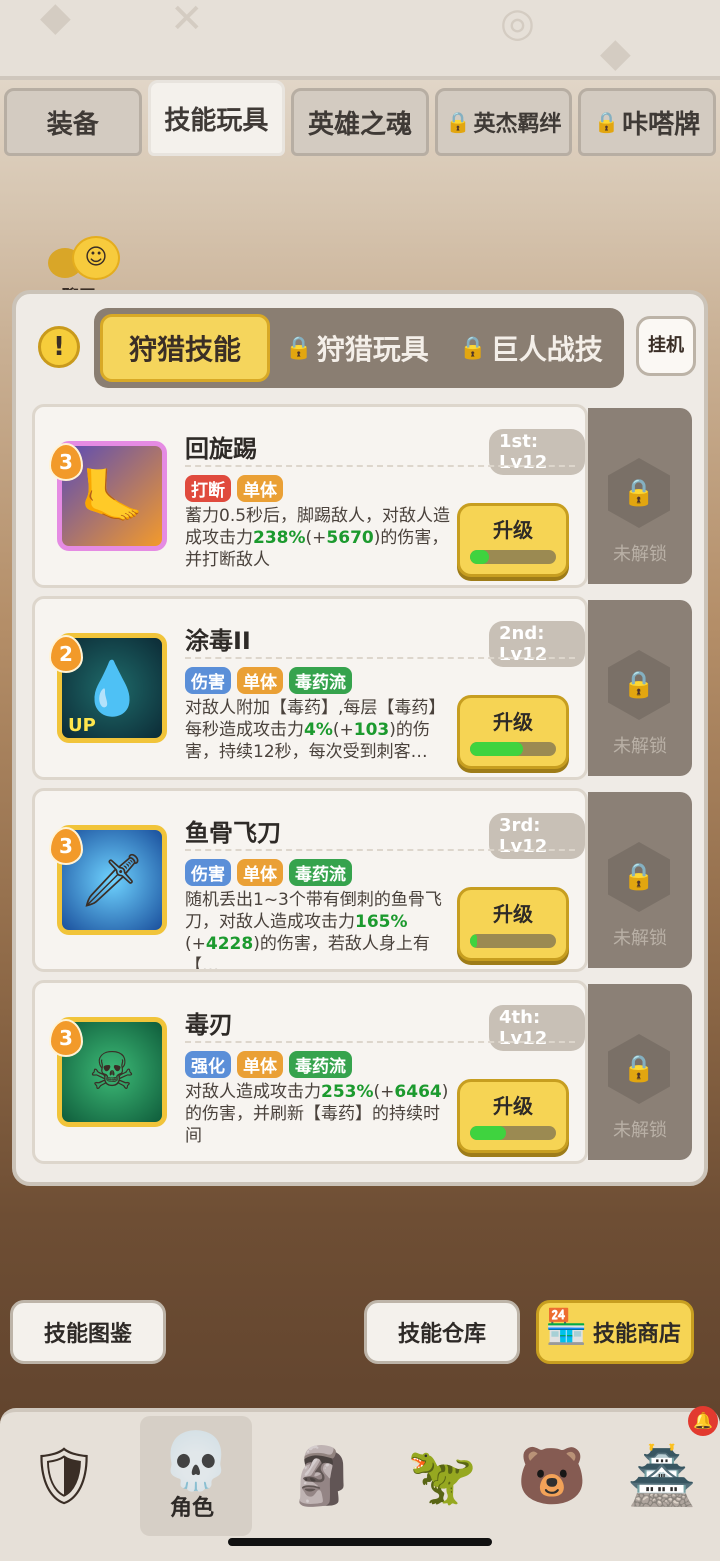  I want to click on button-label: 技能仓库, so click(441, 1334).